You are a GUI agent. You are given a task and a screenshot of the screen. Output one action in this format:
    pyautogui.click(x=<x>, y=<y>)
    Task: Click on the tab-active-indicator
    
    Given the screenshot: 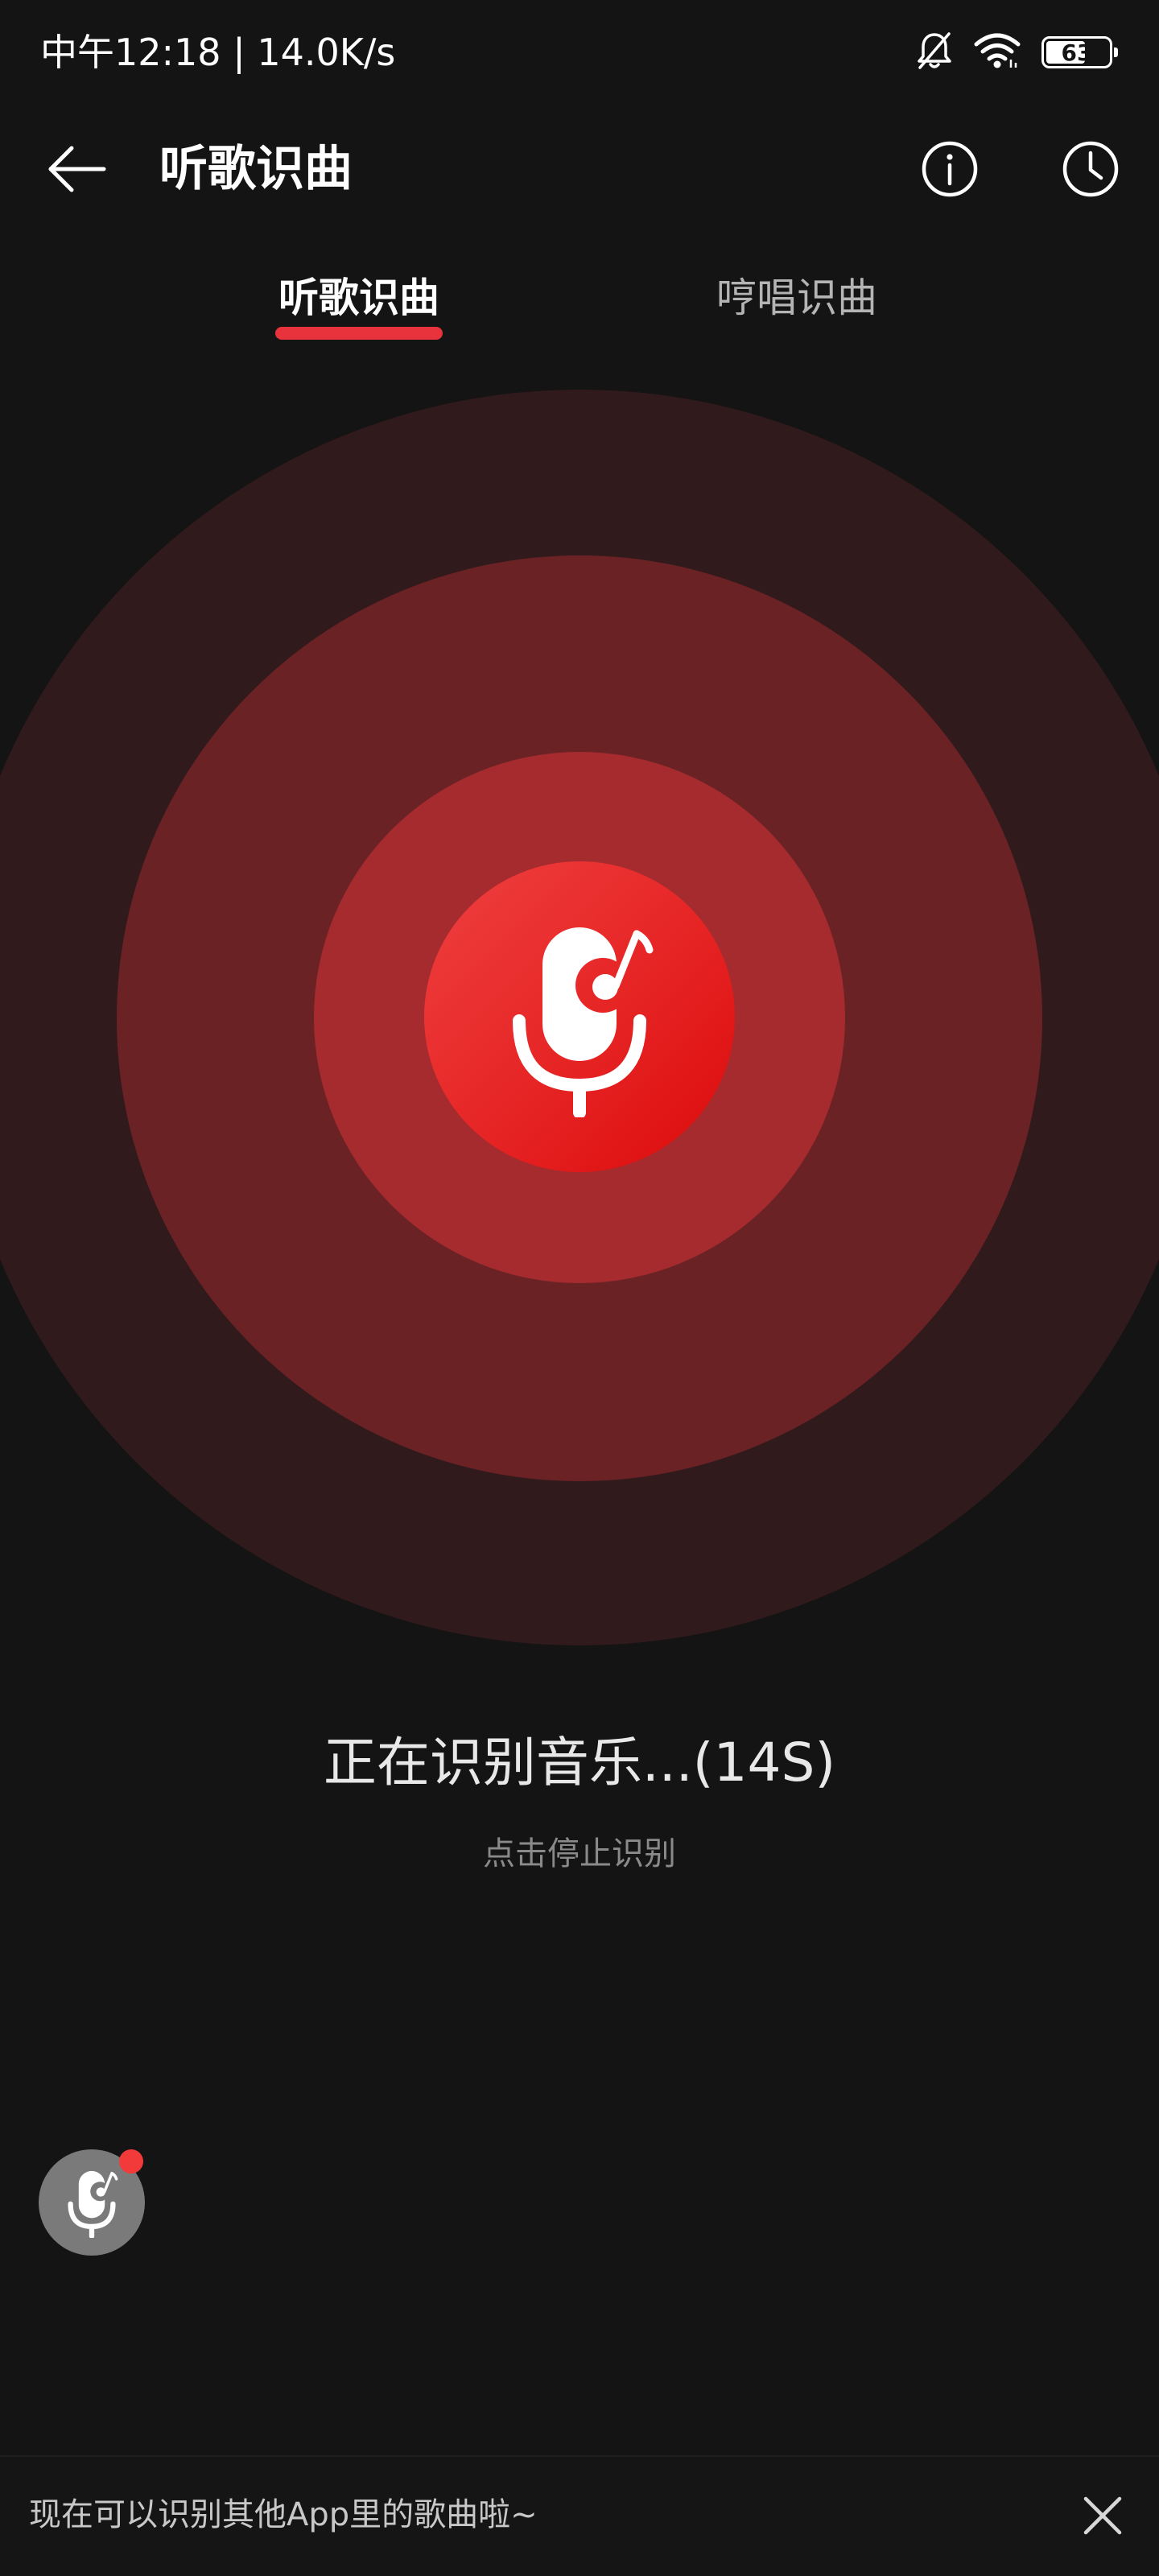 What is the action you would take?
    pyautogui.click(x=359, y=333)
    